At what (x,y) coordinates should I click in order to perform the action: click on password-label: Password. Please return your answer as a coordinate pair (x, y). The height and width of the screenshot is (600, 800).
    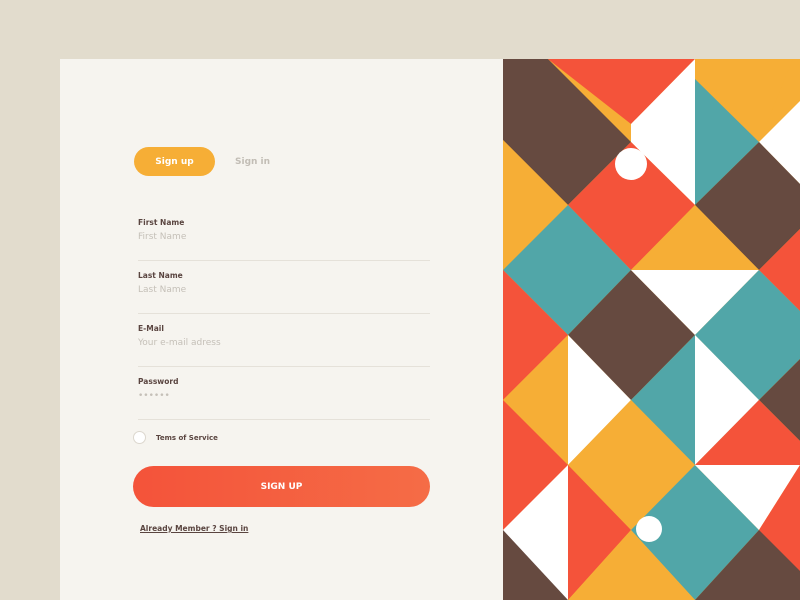
    Looking at the image, I should click on (158, 381).